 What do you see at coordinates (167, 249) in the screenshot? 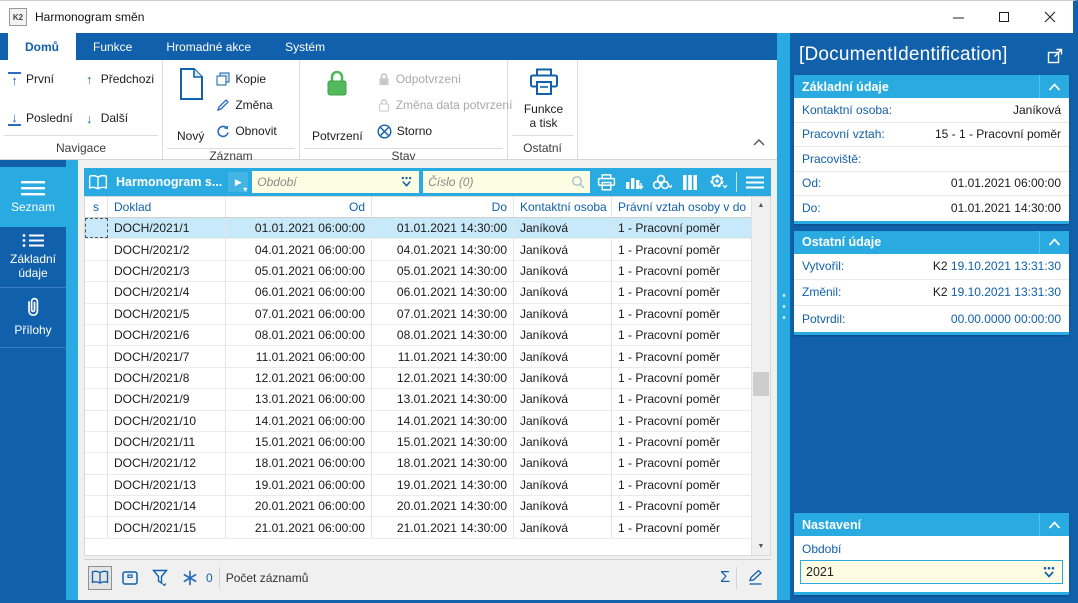
I see `cell-doklad: DOCH/2021/2` at bounding box center [167, 249].